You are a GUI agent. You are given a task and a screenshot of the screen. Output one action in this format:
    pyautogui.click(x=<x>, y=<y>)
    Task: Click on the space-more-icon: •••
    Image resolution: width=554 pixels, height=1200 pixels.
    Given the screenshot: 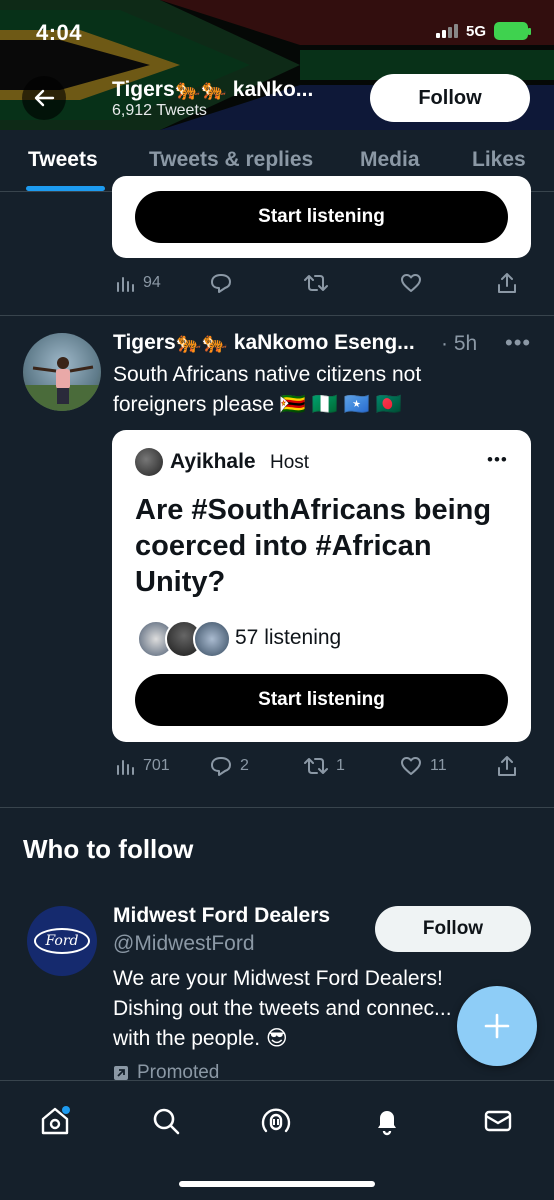 What is the action you would take?
    pyautogui.click(x=497, y=460)
    